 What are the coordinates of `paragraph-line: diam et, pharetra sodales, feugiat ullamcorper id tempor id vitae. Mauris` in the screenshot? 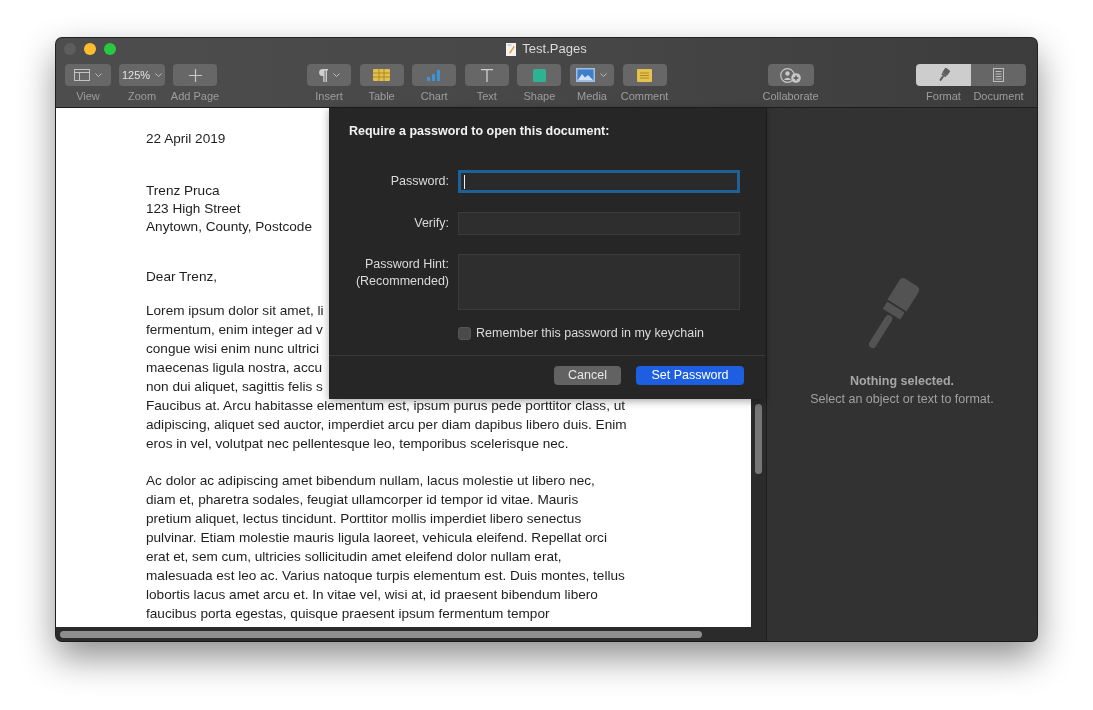 It's located at (362, 500).